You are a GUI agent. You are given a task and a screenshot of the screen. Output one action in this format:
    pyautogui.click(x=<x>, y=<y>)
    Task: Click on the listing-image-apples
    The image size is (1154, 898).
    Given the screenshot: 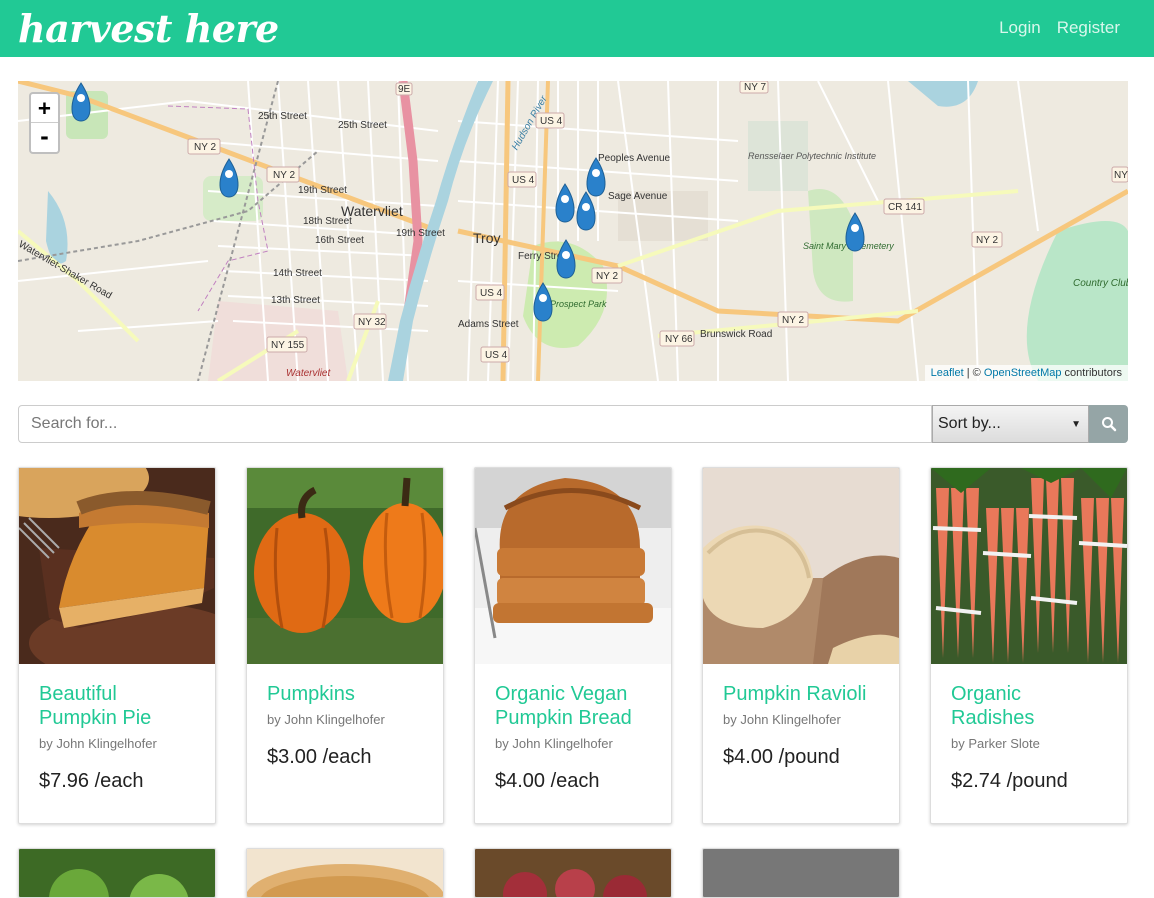 What is the action you would take?
    pyautogui.click(x=117, y=873)
    